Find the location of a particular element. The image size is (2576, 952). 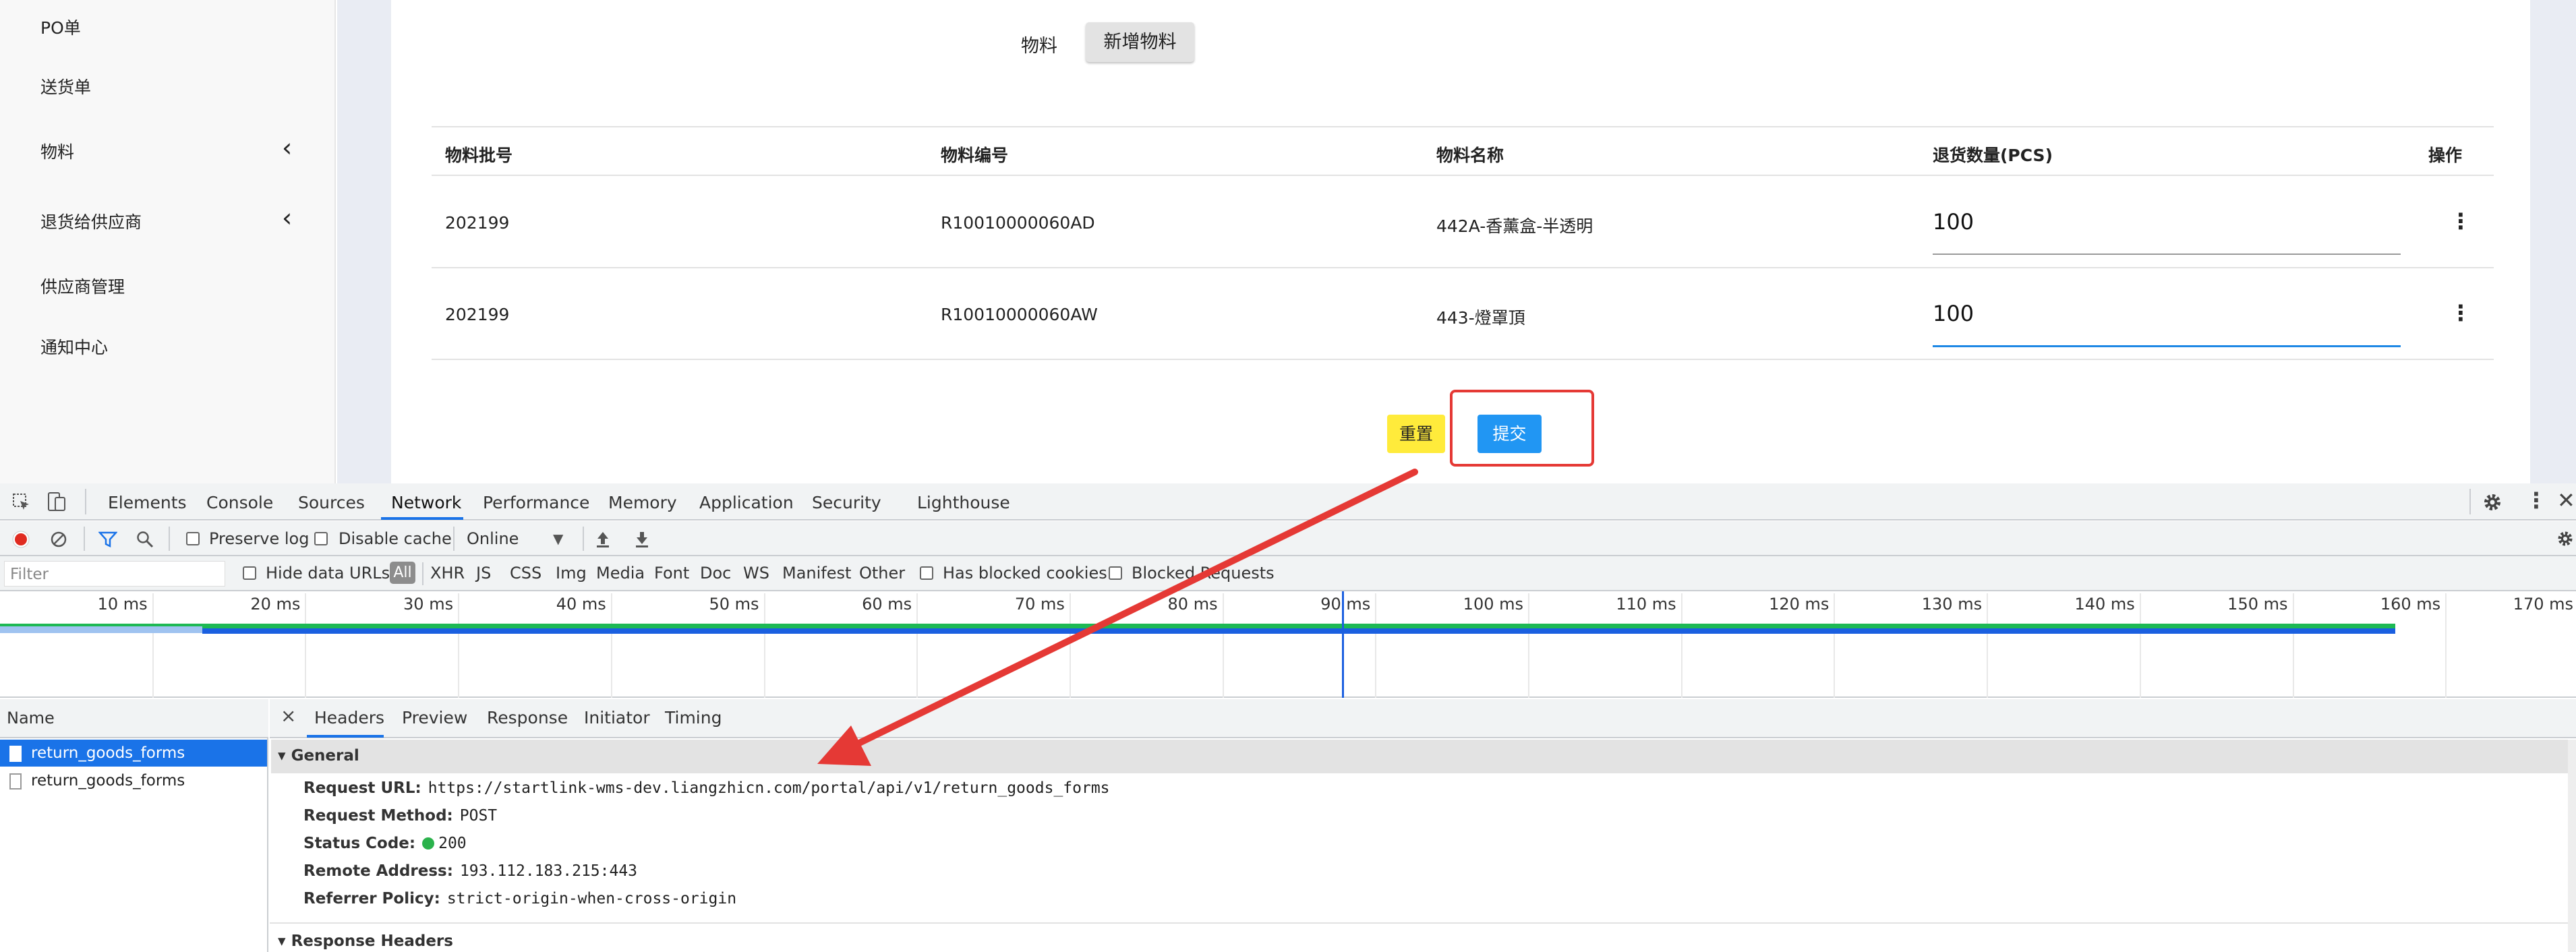

remote-address-value: 193.112.183.215:443 is located at coordinates (549, 871).